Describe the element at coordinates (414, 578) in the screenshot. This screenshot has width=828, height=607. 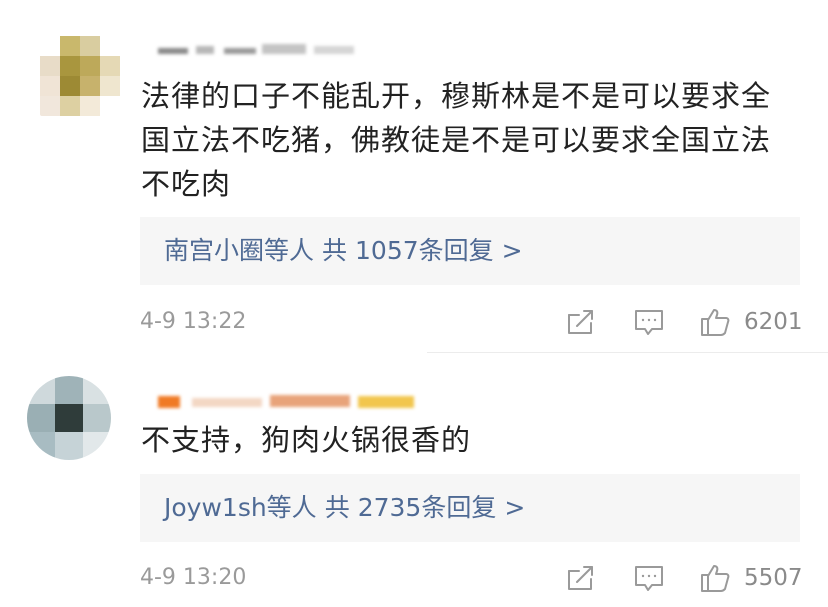
I see `comment-meta: 4-9 13:20 5507` at that location.